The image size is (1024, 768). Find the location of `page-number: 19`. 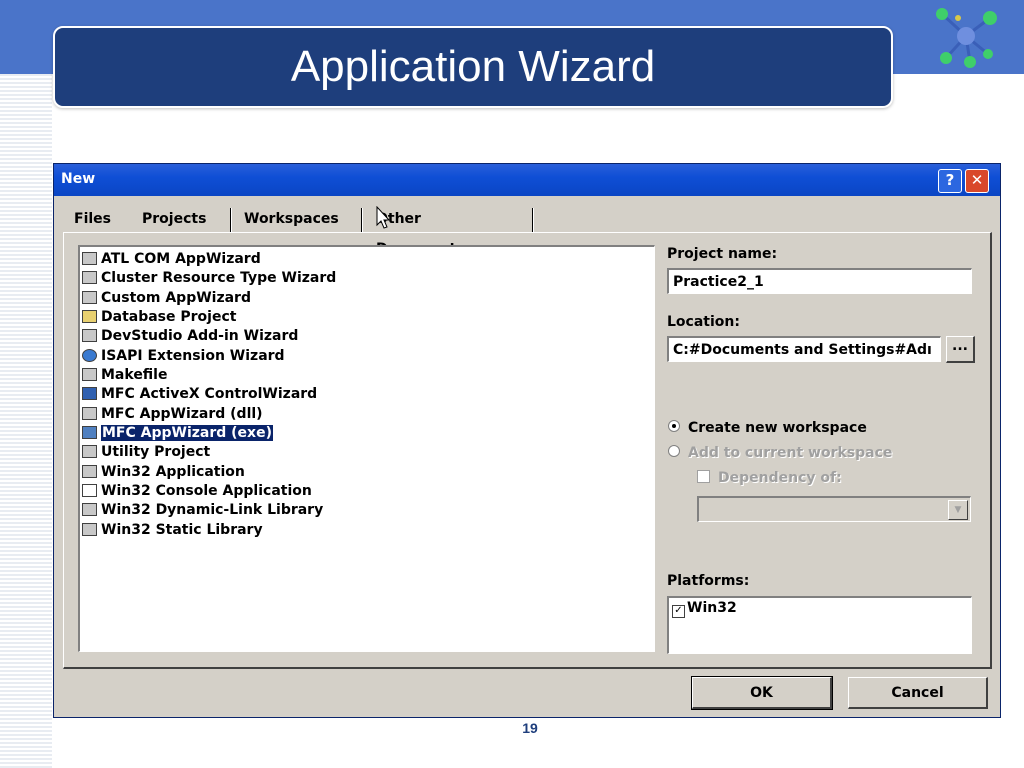

page-number: 19 is located at coordinates (530, 728).